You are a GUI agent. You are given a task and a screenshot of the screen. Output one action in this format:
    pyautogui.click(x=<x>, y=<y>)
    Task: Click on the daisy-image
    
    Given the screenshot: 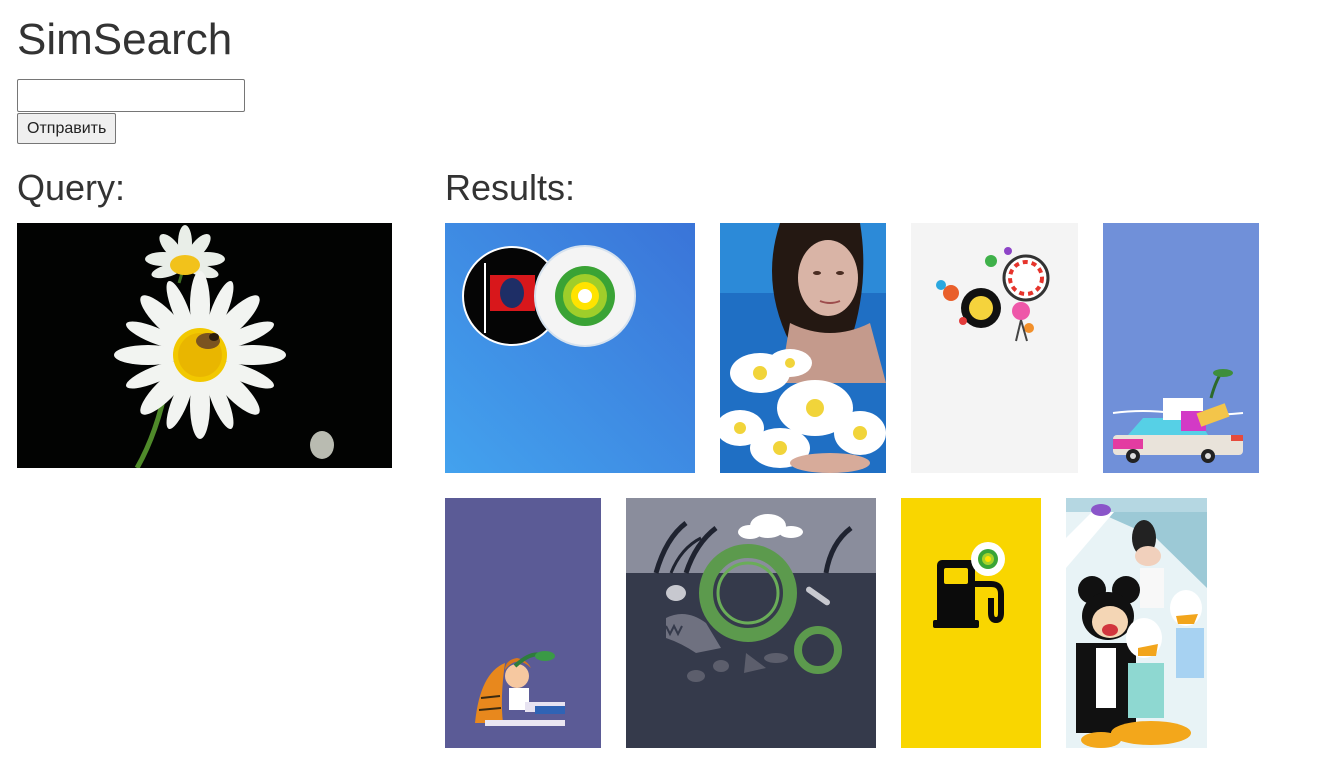 What is the action you would take?
    pyautogui.click(x=204, y=345)
    